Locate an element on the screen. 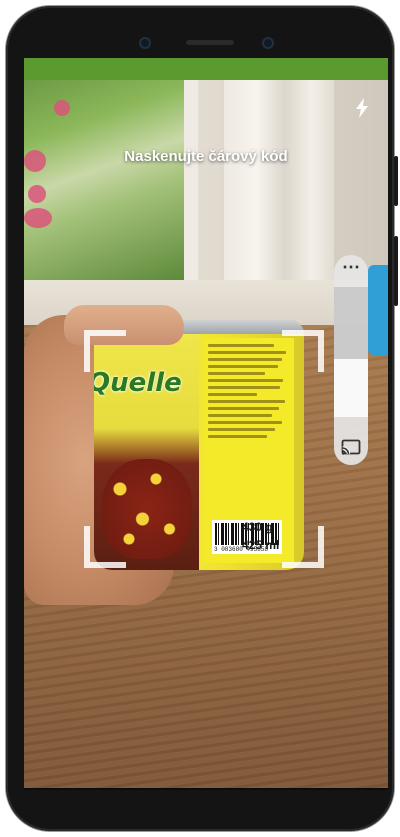 The image size is (400, 837). level-slider-fill is located at coordinates (351, 387).